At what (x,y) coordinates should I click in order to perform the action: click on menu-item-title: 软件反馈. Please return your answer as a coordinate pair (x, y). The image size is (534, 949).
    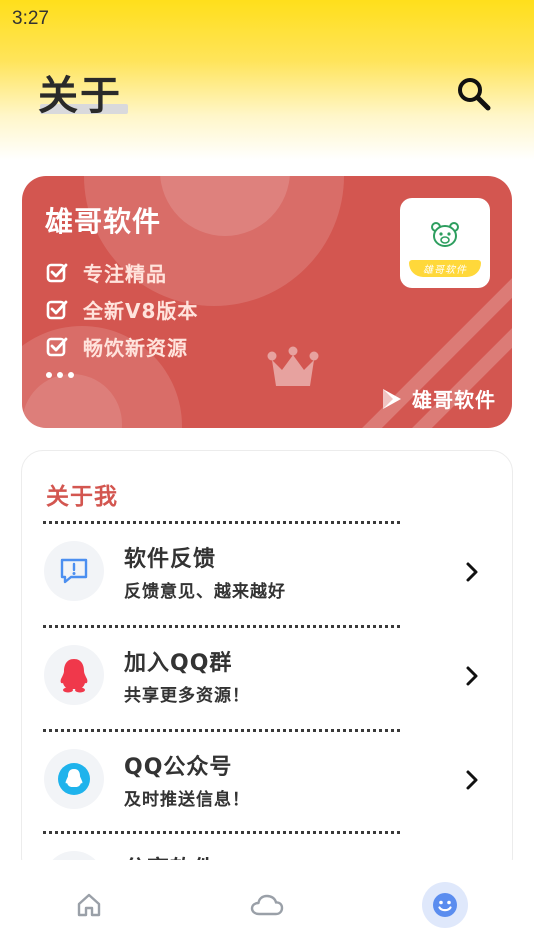
    Looking at the image, I should click on (170, 559).